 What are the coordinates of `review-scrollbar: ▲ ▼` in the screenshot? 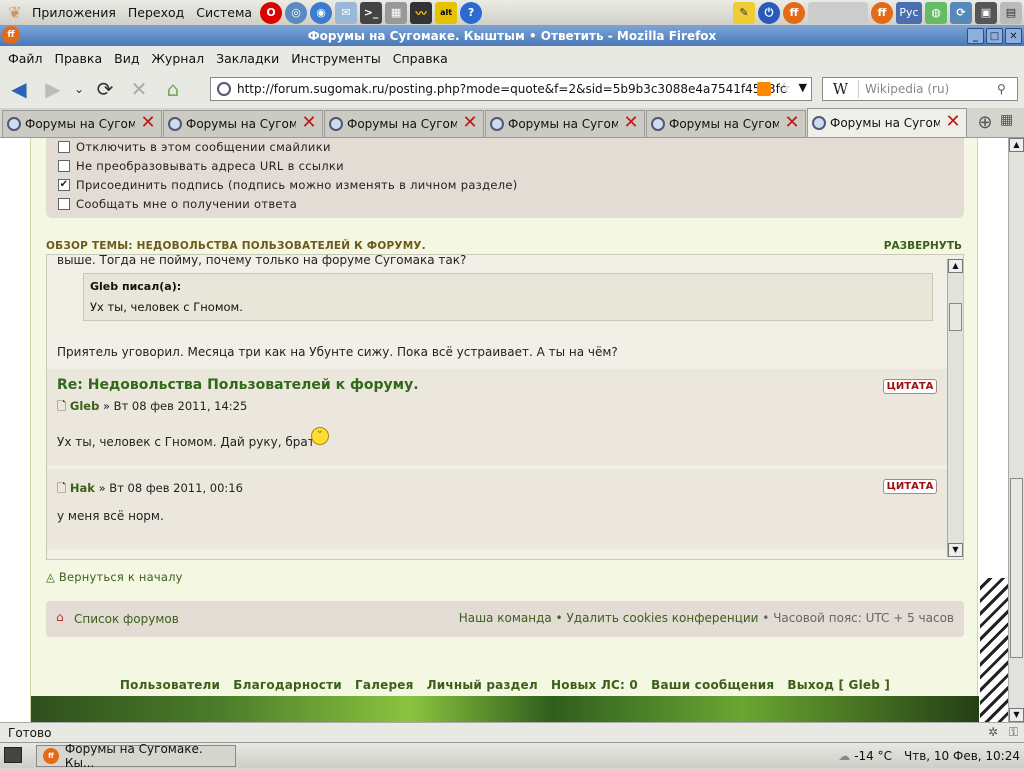 It's located at (955, 408).